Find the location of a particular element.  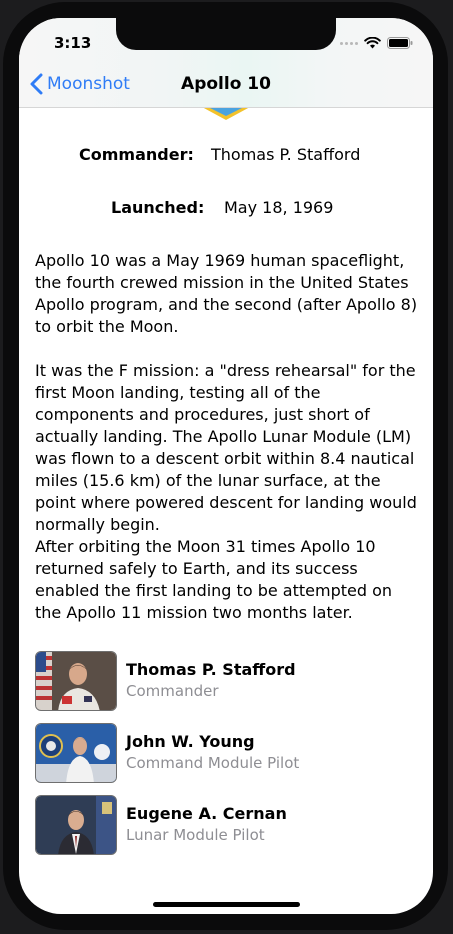

crew-list-item: John W. Young Command Module Pilot is located at coordinates (225, 753).